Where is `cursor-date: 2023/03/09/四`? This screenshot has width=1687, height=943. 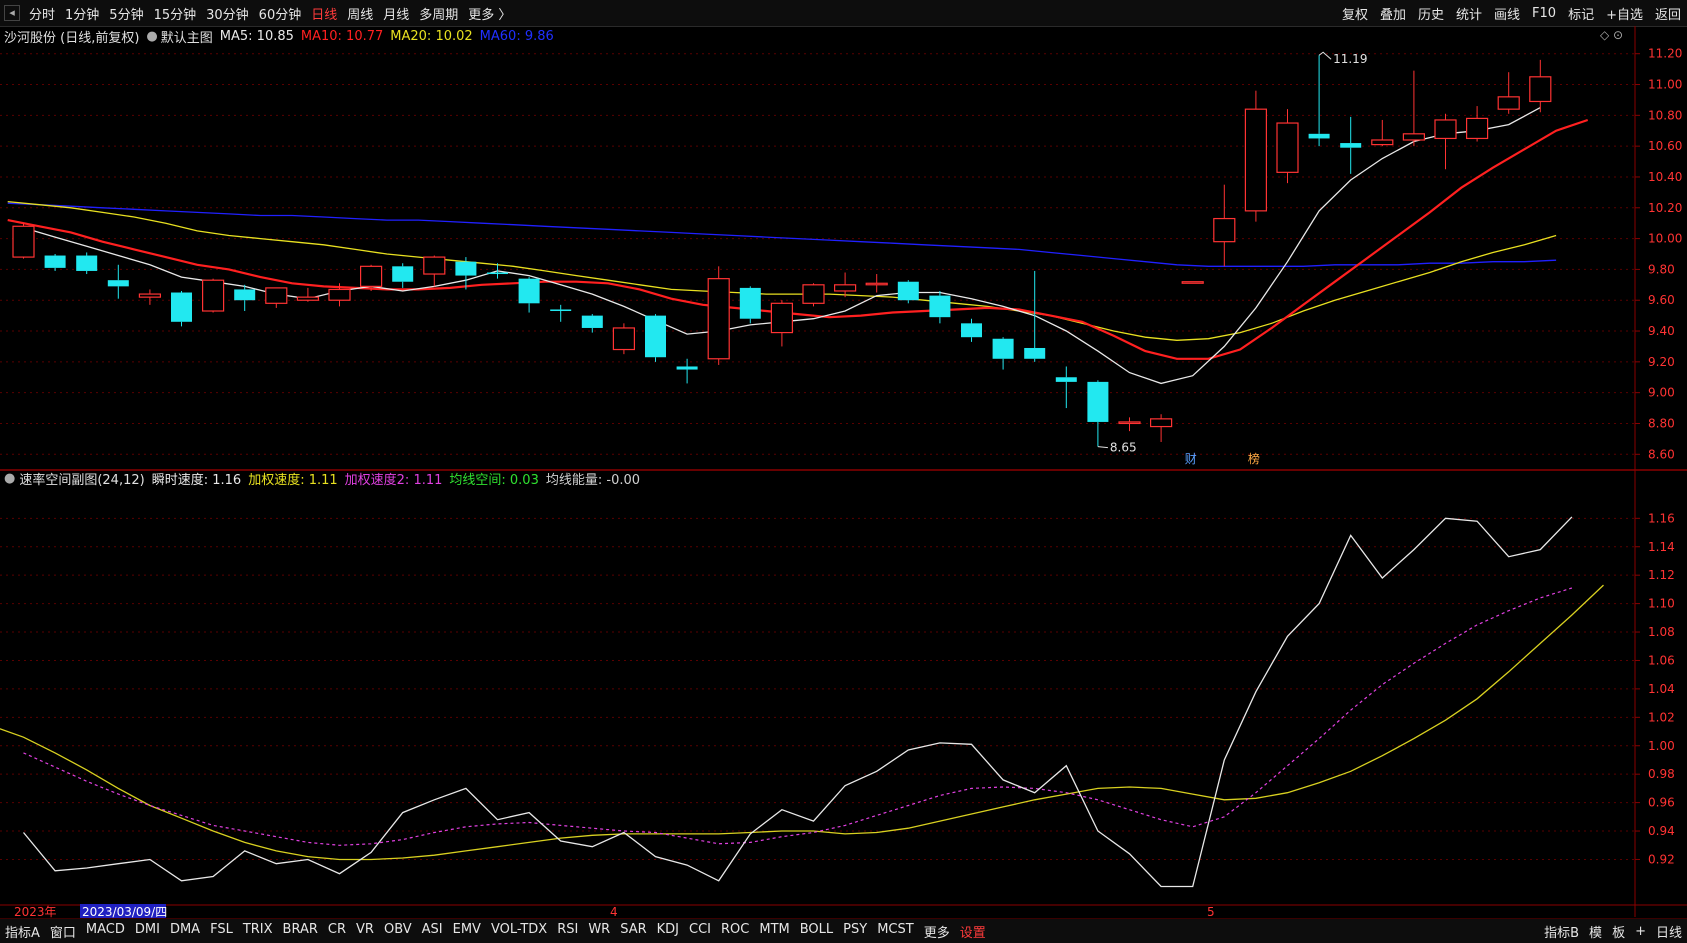 cursor-date: 2023/03/09/四 is located at coordinates (124, 912).